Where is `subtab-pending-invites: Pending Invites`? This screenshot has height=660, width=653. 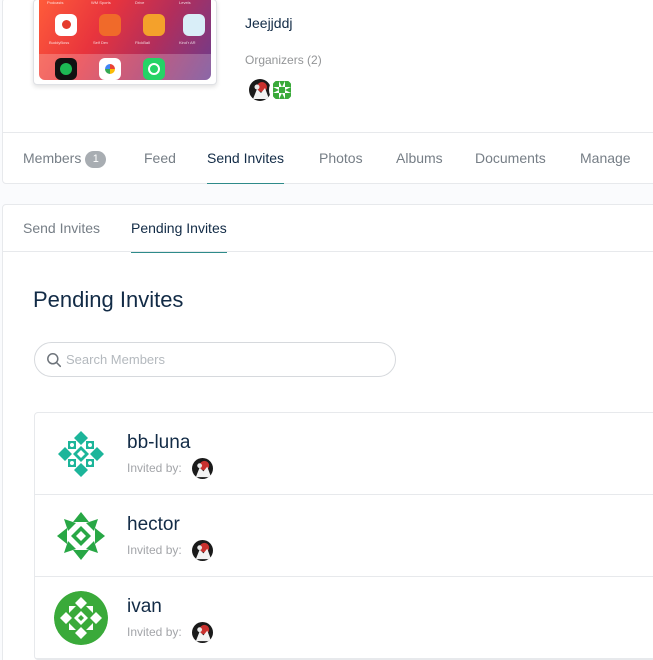 subtab-pending-invites: Pending Invites is located at coordinates (179, 229).